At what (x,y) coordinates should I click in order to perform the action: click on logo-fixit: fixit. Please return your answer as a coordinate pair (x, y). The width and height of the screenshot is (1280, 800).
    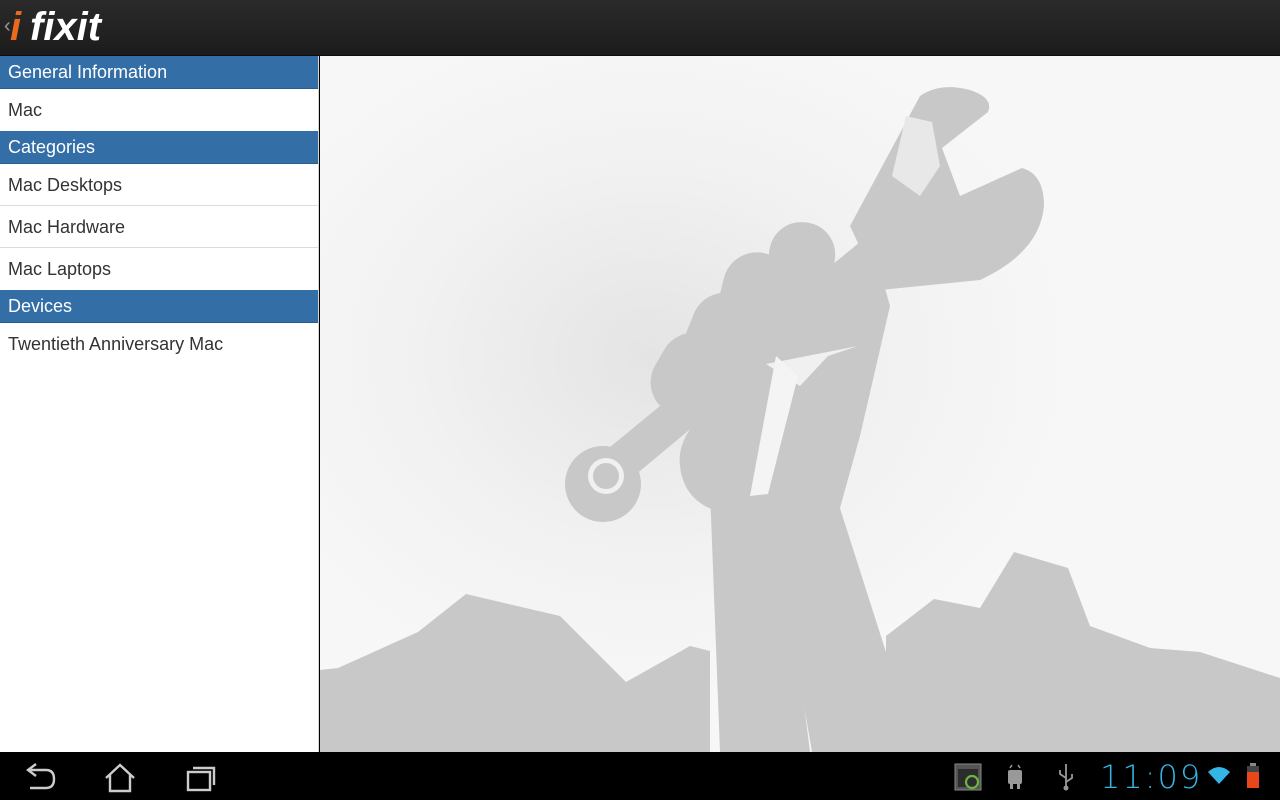
    Looking at the image, I should click on (66, 27).